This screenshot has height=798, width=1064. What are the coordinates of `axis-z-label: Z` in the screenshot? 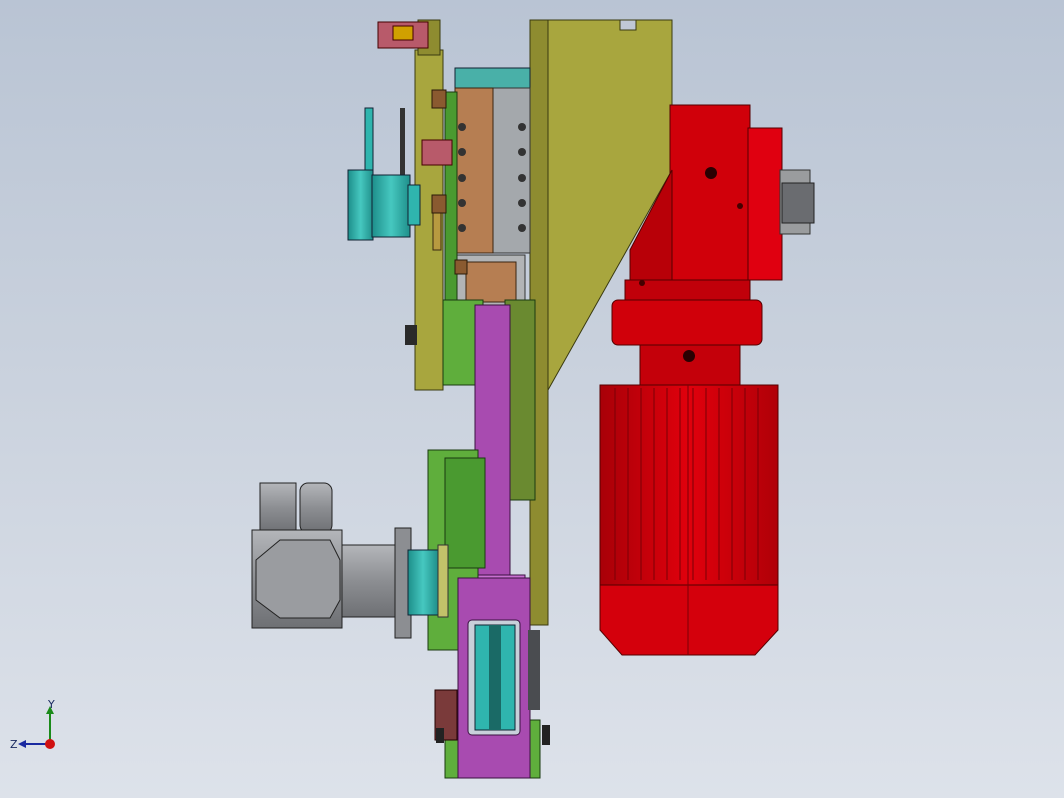 It's located at (14, 744).